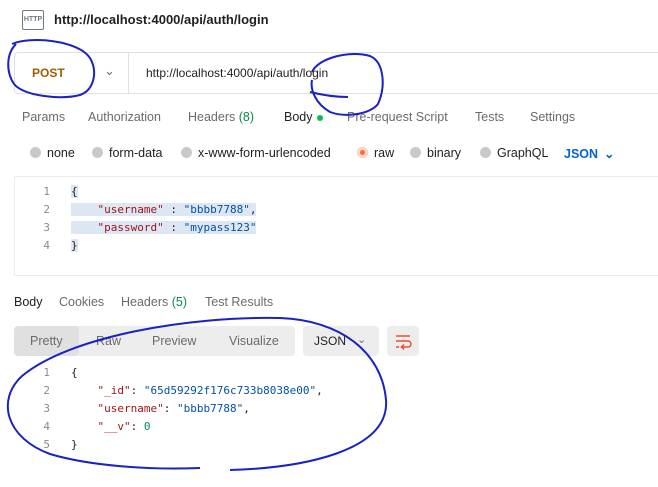 The width and height of the screenshot is (658, 487). I want to click on radio-none: none, so click(52, 153).